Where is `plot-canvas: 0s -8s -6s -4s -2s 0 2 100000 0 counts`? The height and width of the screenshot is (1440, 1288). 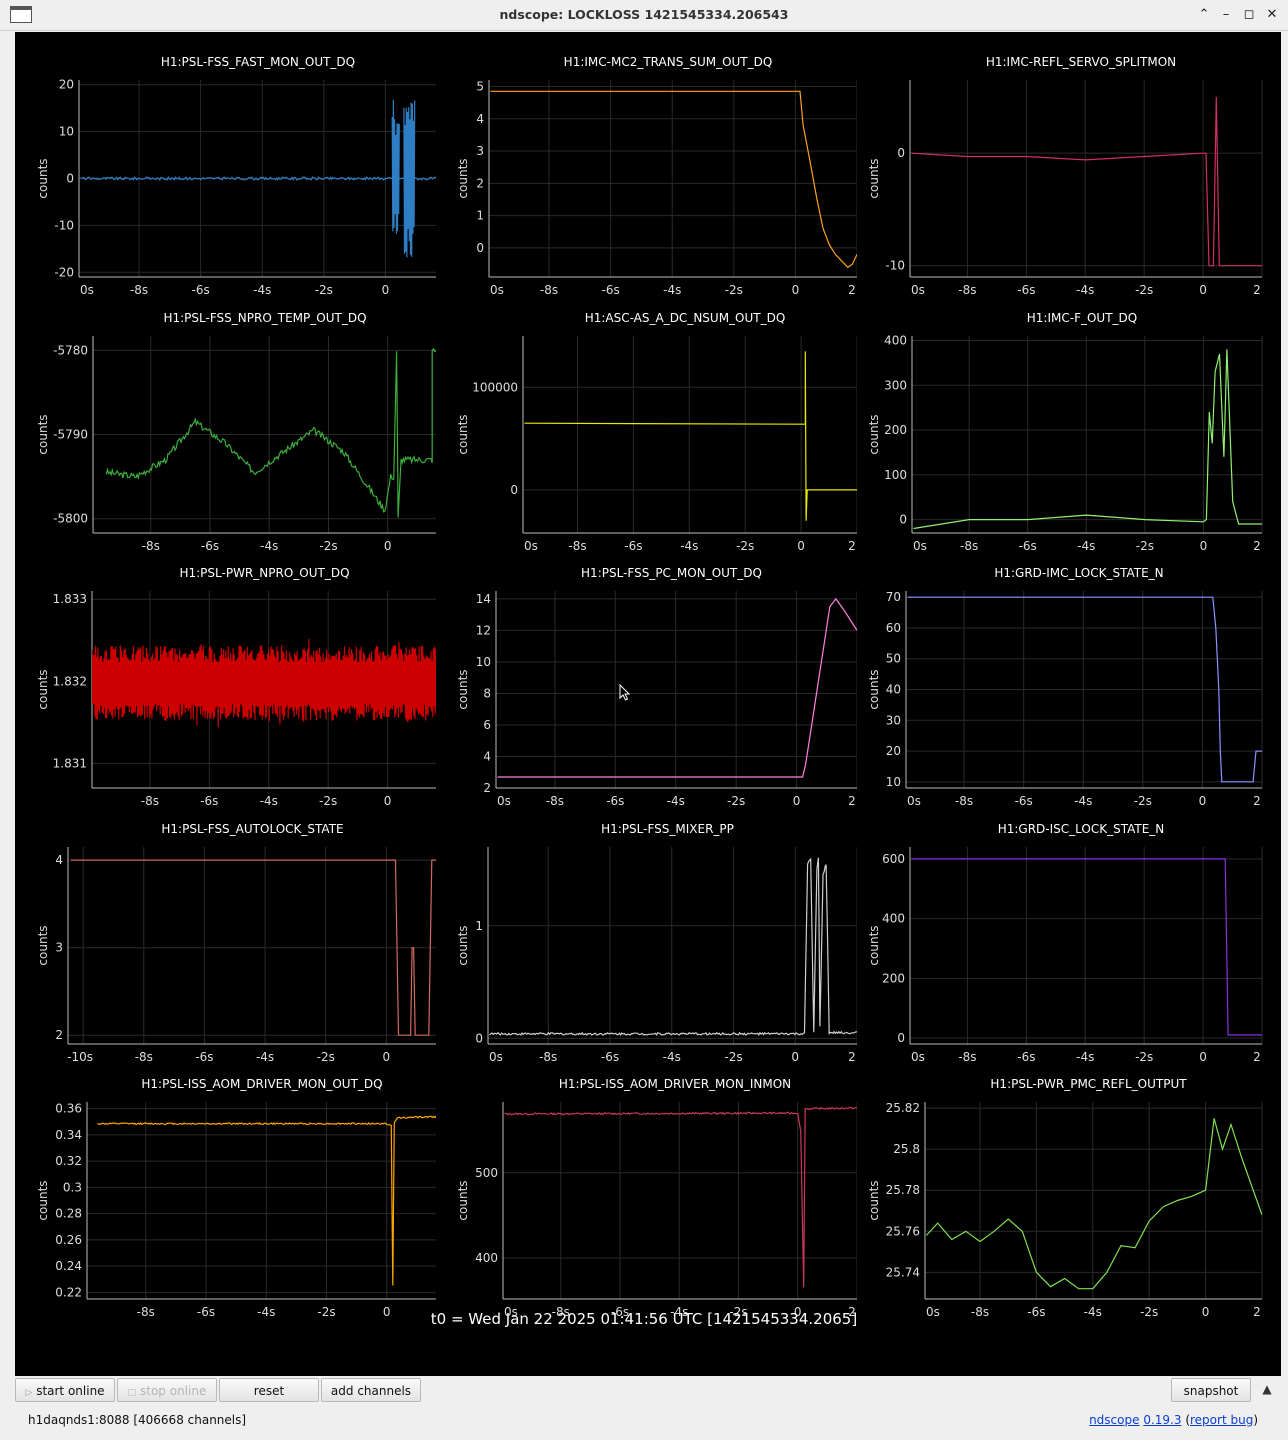 plot-canvas: 0s -8s -6s -4s -2s 0 2 100000 0 counts is located at coordinates (646, 439).